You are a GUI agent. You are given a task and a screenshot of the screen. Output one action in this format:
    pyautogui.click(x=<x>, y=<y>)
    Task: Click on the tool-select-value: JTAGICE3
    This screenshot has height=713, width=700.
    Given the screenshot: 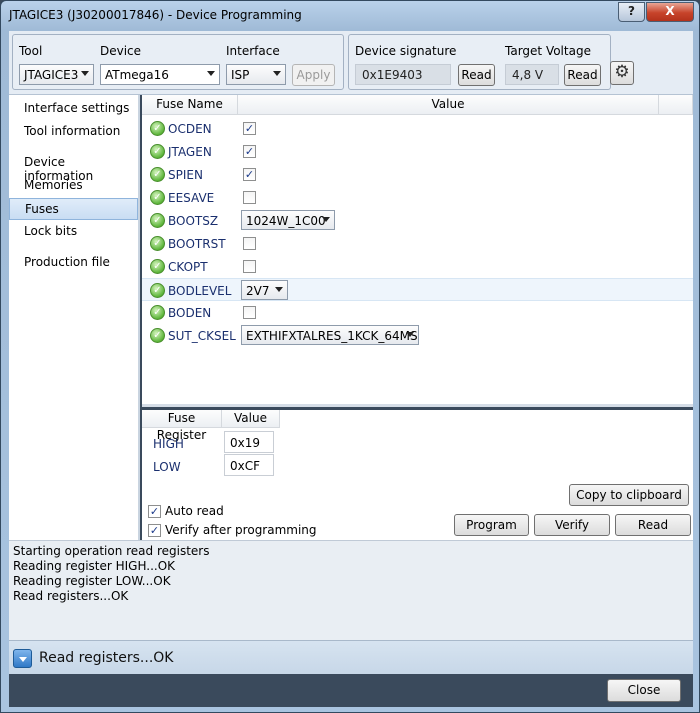 What is the action you would take?
    pyautogui.click(x=51, y=75)
    